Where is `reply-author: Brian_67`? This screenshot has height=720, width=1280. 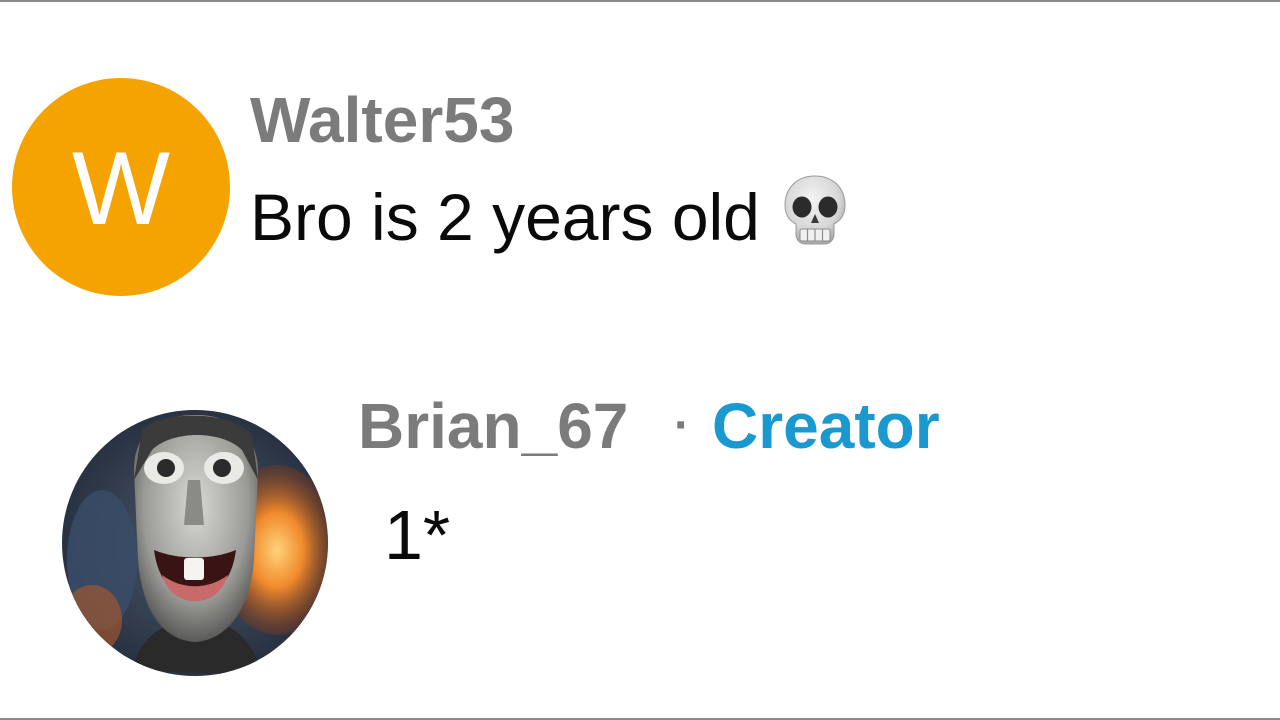
reply-author: Brian_67 is located at coordinates (493, 426).